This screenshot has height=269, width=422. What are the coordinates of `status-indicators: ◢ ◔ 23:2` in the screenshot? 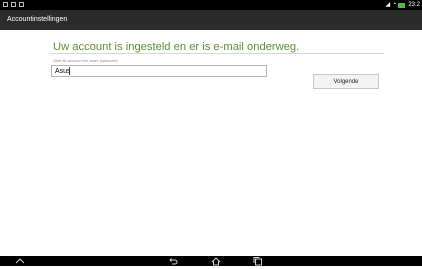 It's located at (402, 5).